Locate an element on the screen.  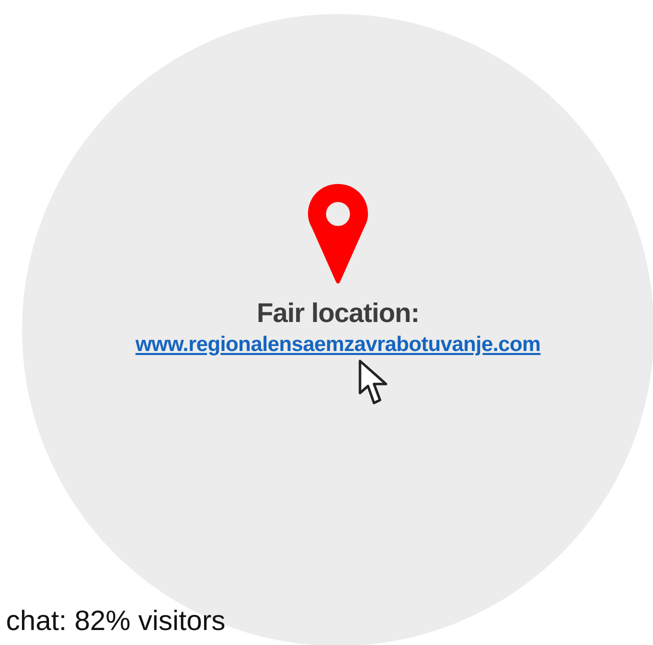
location-label: Fair location: is located at coordinates (338, 313).